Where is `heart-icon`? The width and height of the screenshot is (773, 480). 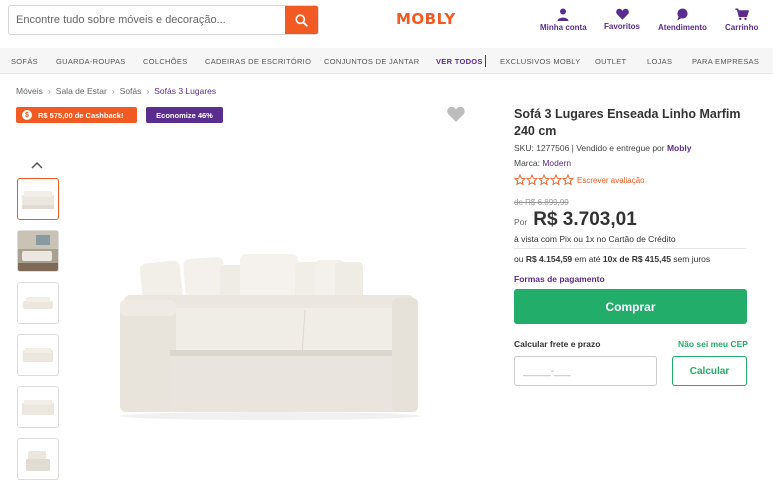 heart-icon is located at coordinates (622, 14).